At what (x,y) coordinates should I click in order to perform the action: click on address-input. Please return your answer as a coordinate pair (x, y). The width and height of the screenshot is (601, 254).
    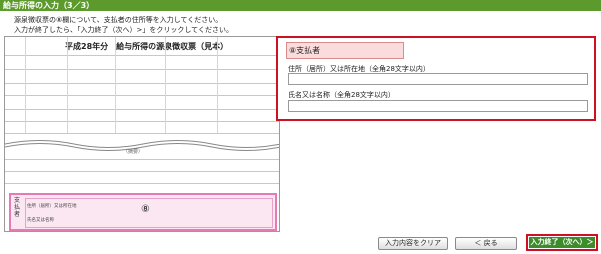
    Looking at the image, I should click on (438, 79).